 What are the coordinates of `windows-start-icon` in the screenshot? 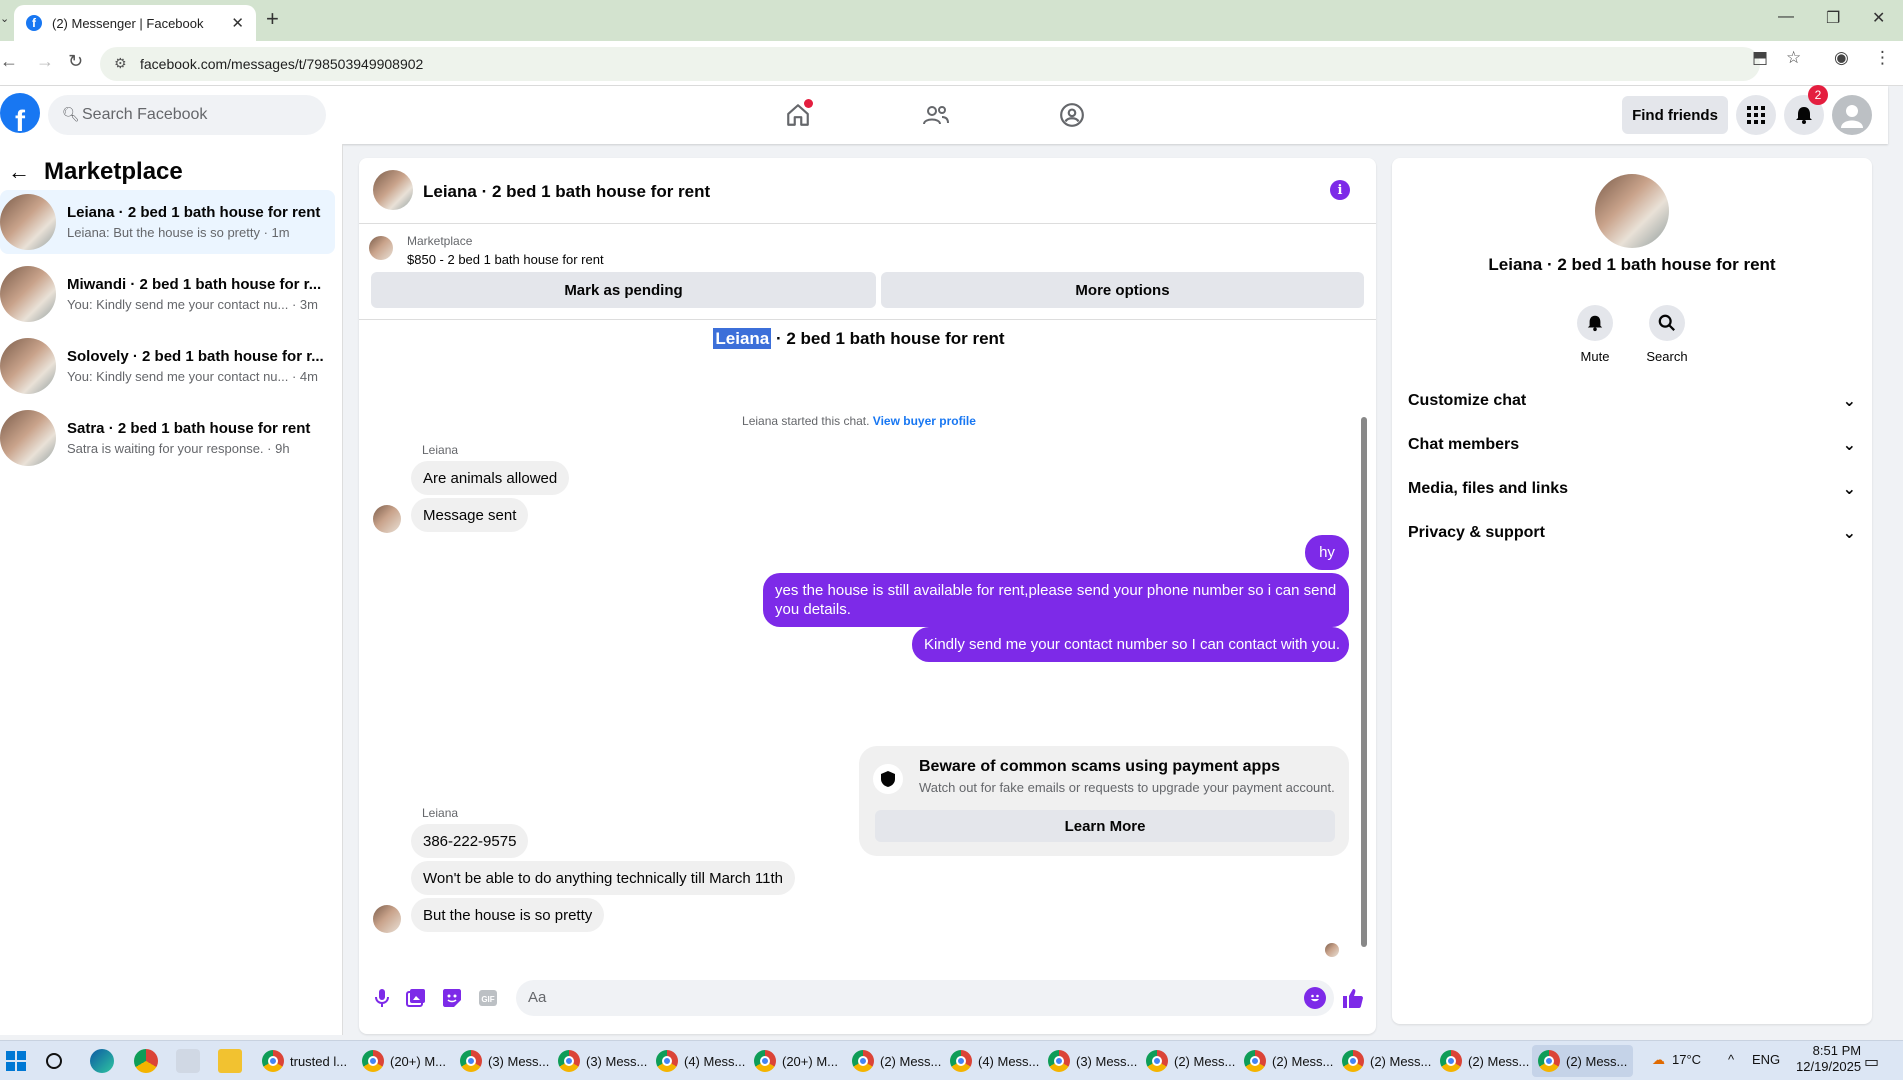 It's located at (16, 1061).